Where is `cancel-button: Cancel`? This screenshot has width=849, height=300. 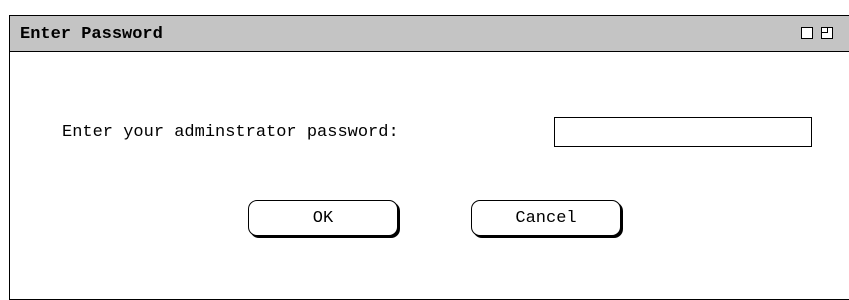
cancel-button: Cancel is located at coordinates (546, 218).